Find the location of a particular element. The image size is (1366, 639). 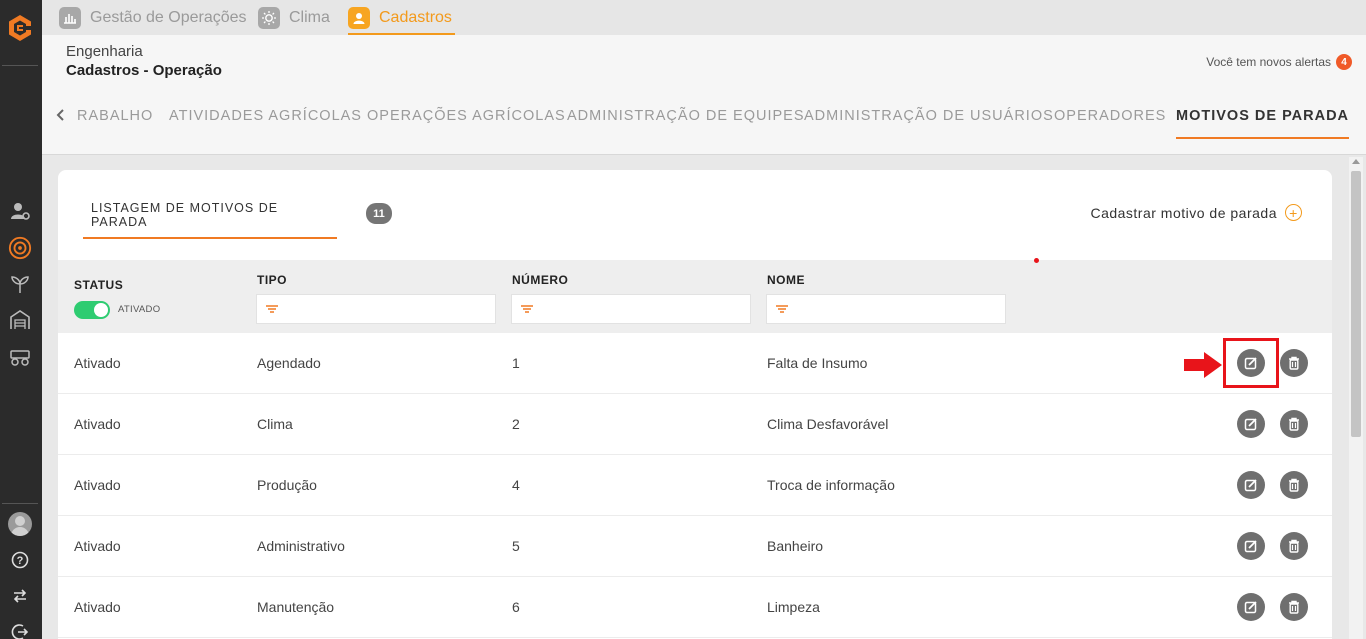

harvester-icon is located at coordinates (20, 356).